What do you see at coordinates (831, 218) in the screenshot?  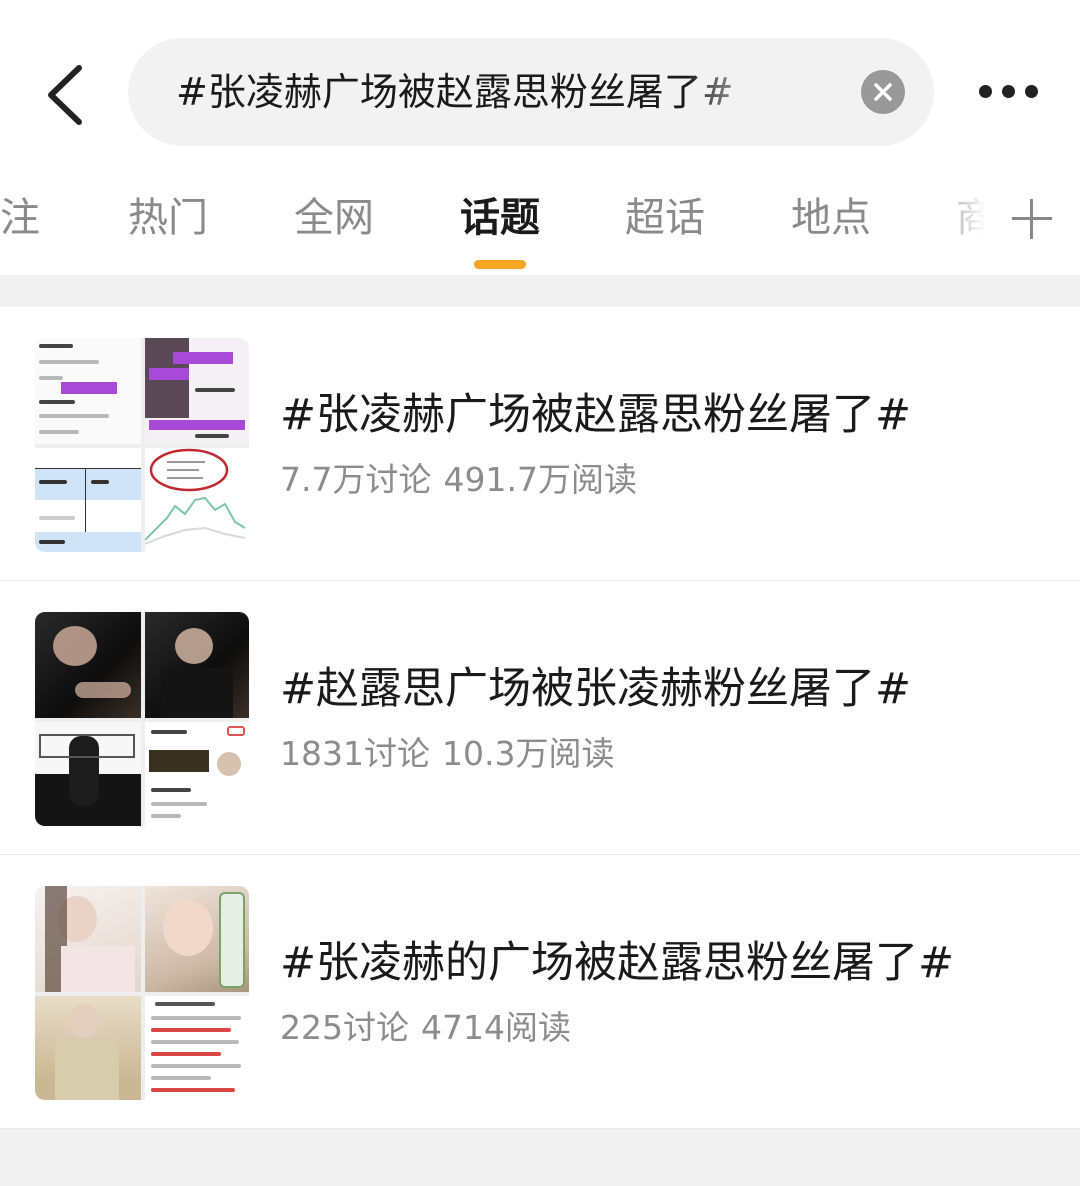 I see `tab-places: 地点` at bounding box center [831, 218].